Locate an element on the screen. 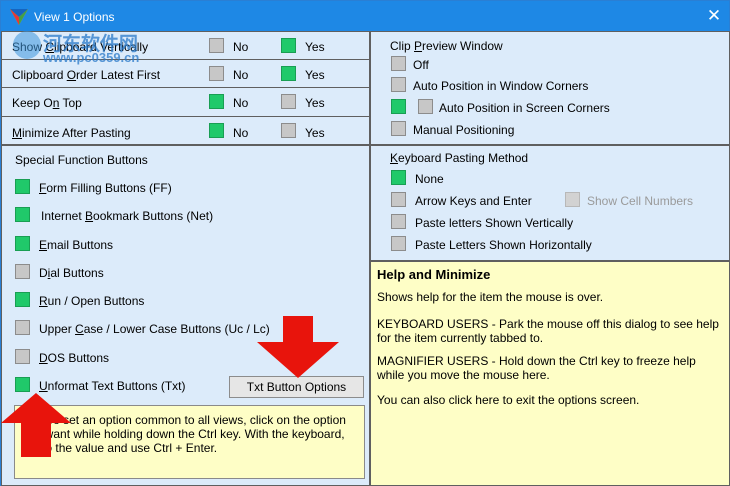 Image resolution: width=730 pixels, height=486 pixels. window-title: View 1 Options is located at coordinates (74, 17).